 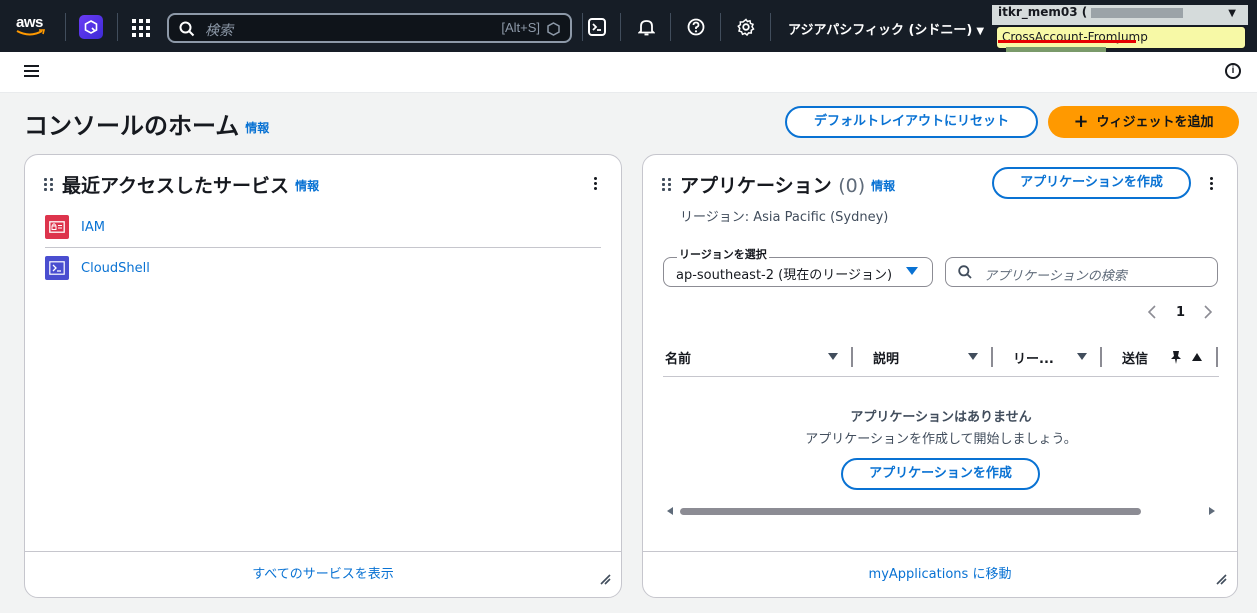 What do you see at coordinates (910, 511) in the screenshot?
I see `scroll-thumb` at bounding box center [910, 511].